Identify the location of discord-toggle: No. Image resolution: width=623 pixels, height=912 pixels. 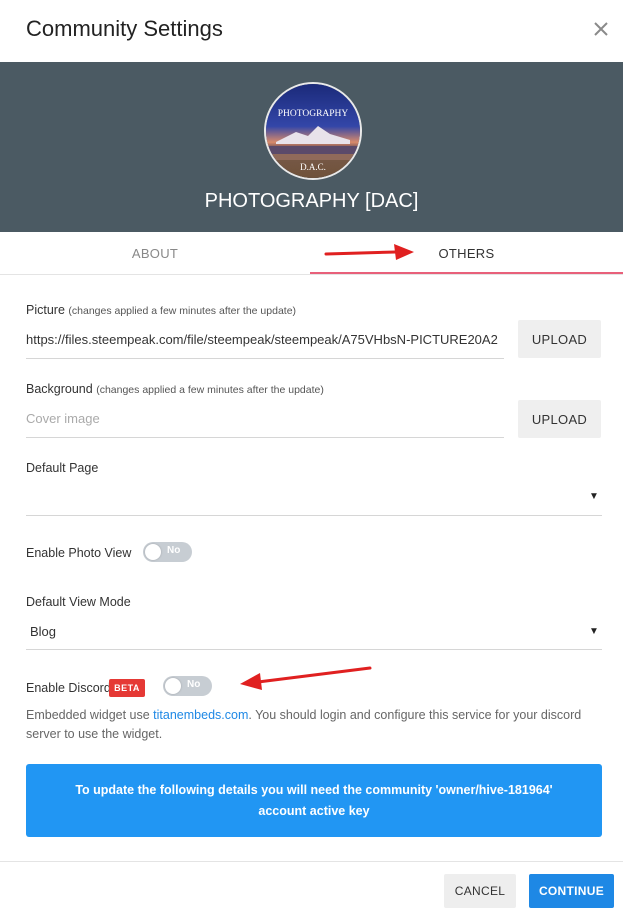
(187, 686).